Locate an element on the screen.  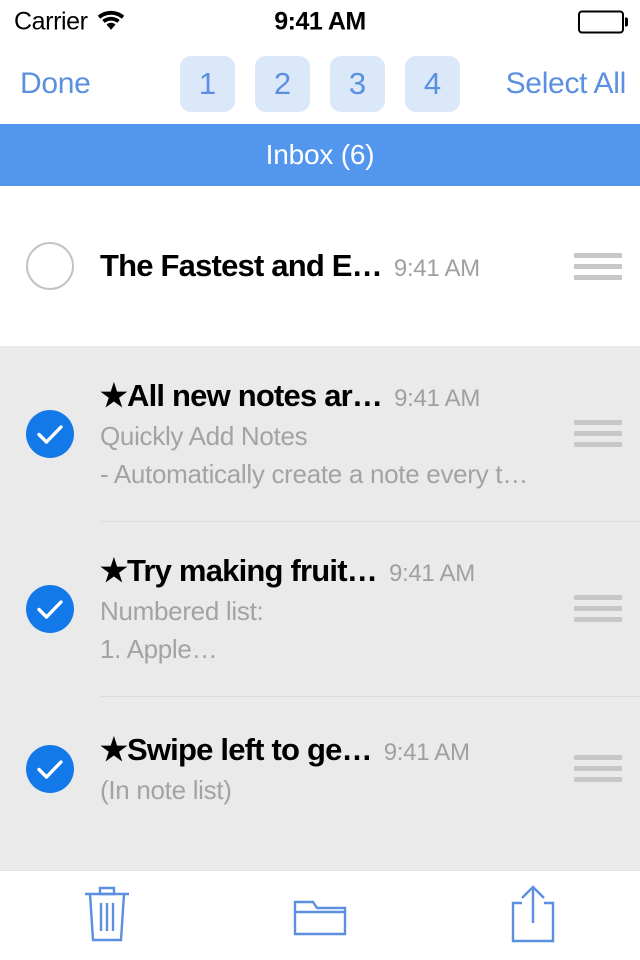
folder-icon is located at coordinates (320, 915).